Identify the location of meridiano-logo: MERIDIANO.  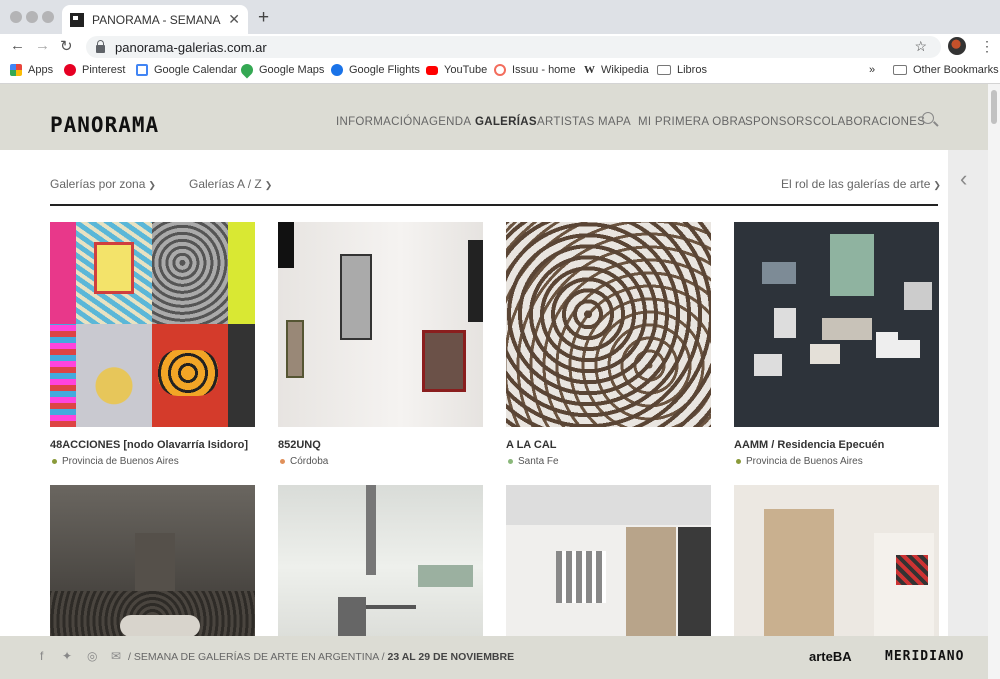
(924, 656).